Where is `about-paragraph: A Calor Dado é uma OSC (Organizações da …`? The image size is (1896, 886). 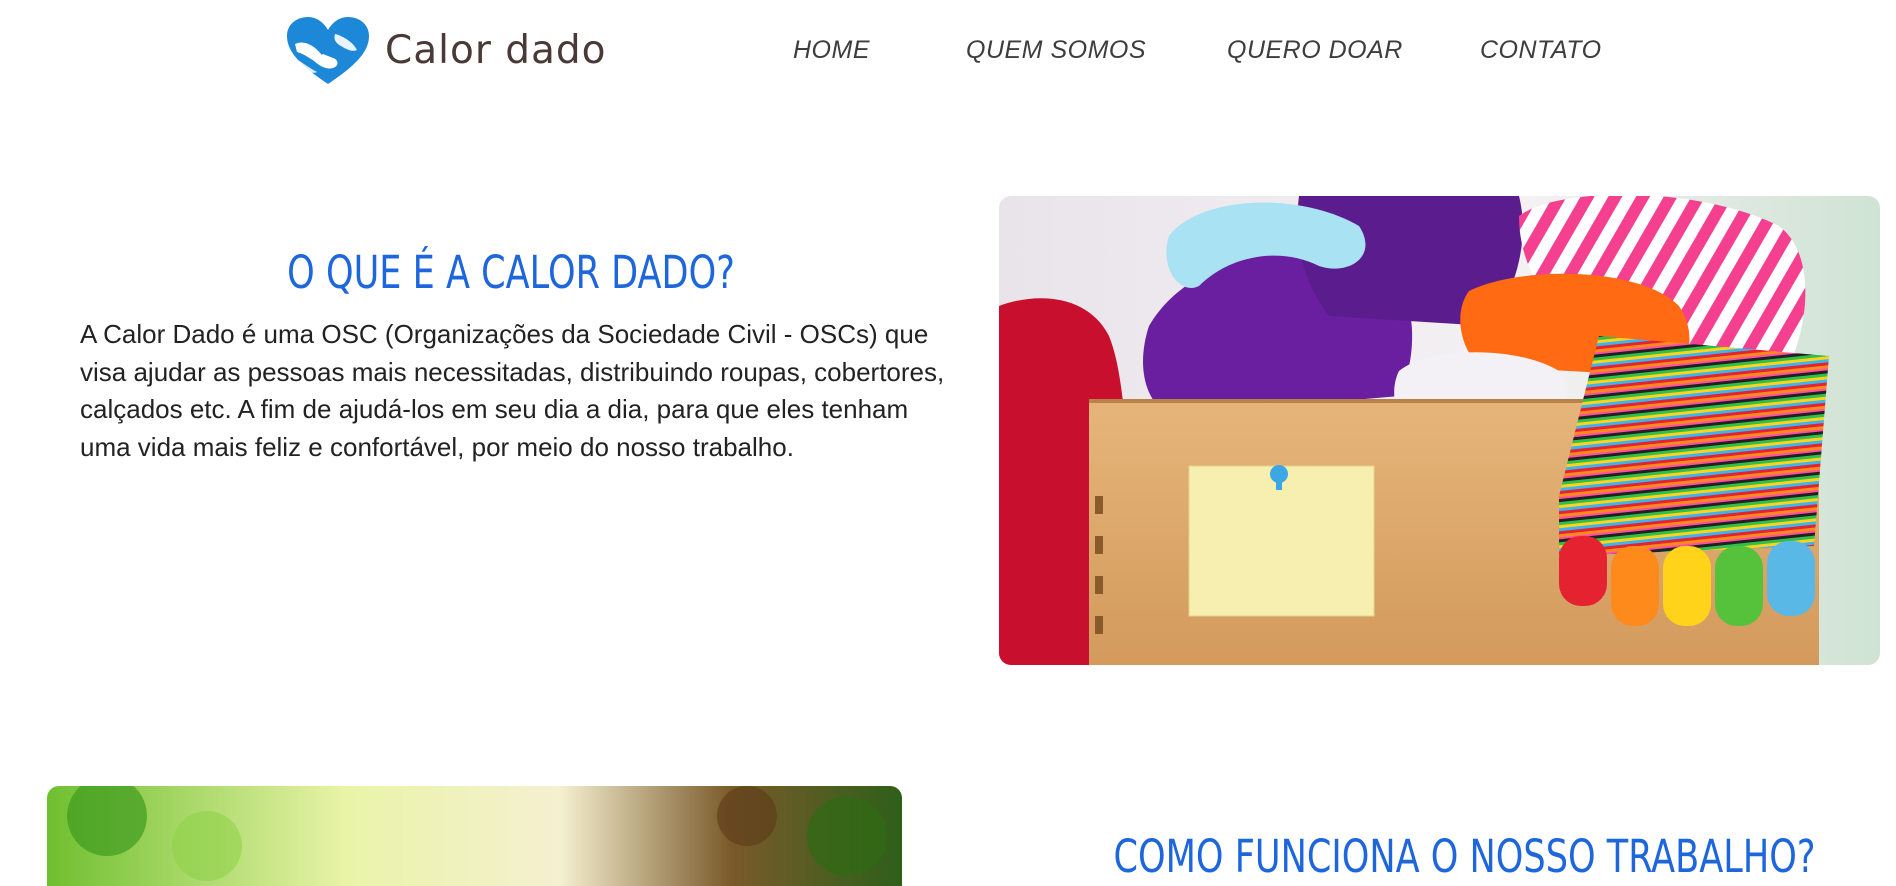
about-paragraph: A Calor Dado é uma OSC (Organizações da … is located at coordinates (512, 390).